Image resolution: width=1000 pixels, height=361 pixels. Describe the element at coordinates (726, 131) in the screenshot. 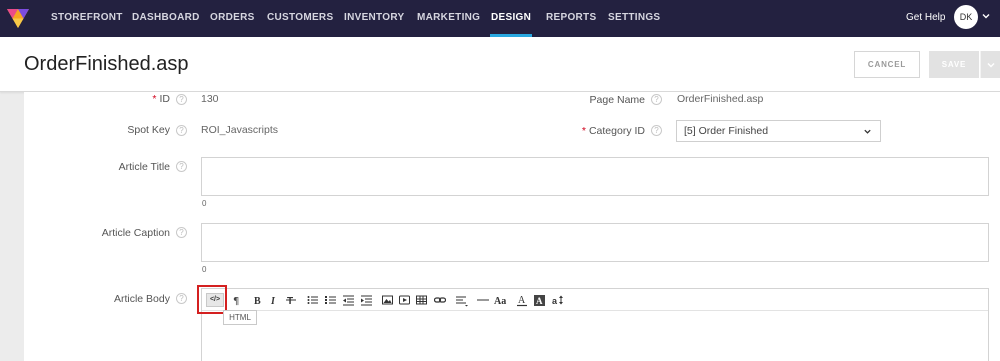

I see `category-id-selected-value: [5] Order Finished` at that location.